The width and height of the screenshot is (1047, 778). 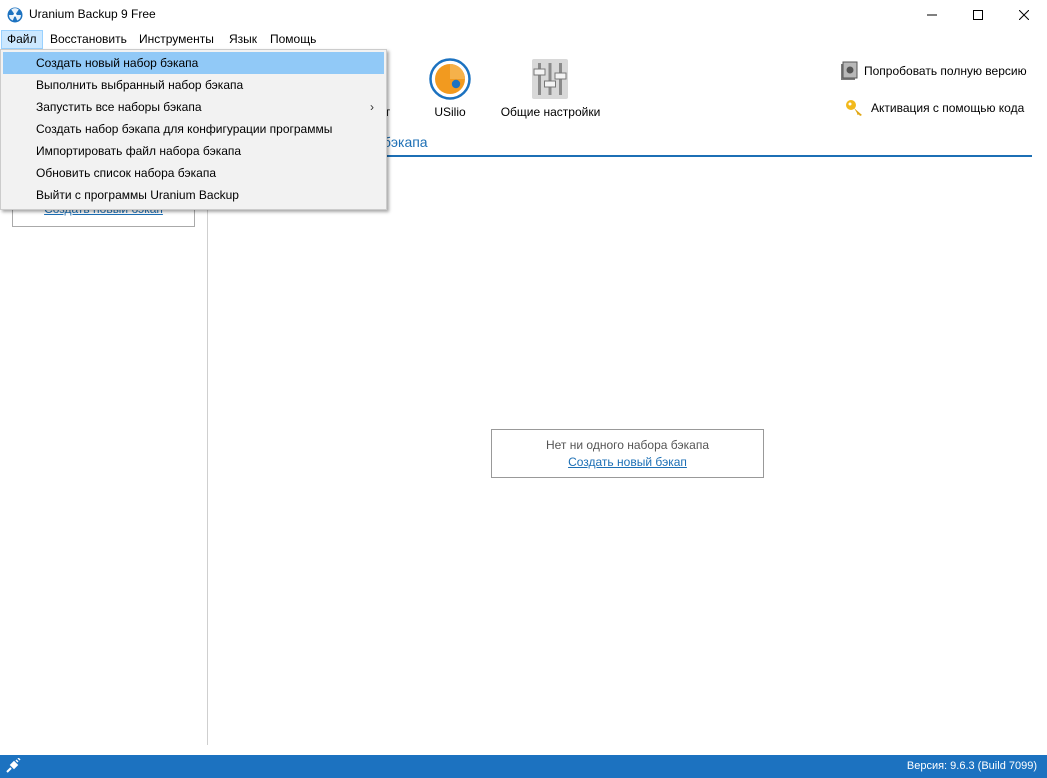 I want to click on title-bar: Uranium Backup 9 Free, so click(x=523, y=15).